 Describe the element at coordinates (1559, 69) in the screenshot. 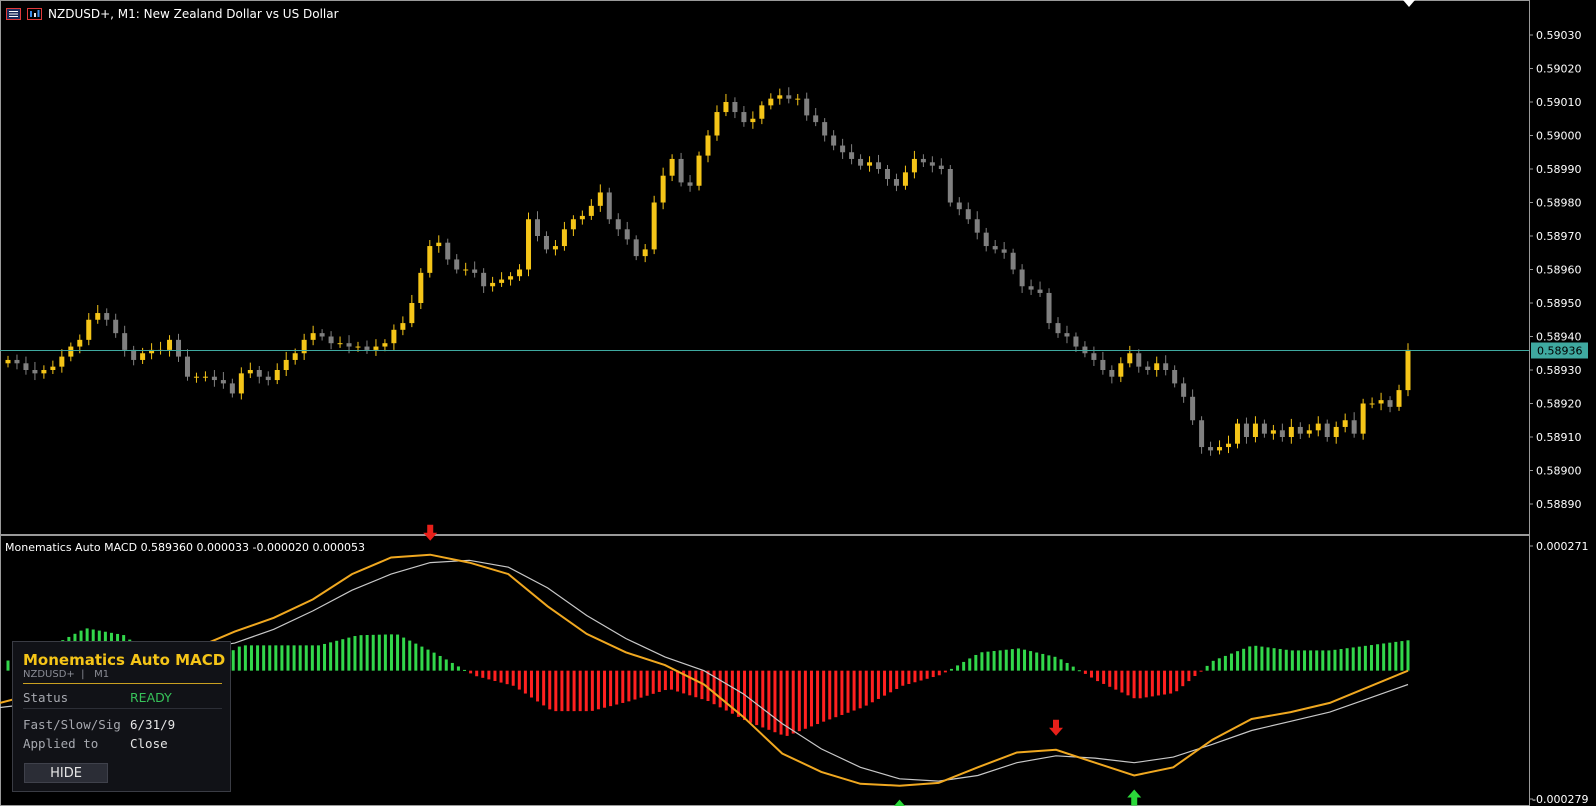

I see `price-axis-label: 0.59020` at that location.